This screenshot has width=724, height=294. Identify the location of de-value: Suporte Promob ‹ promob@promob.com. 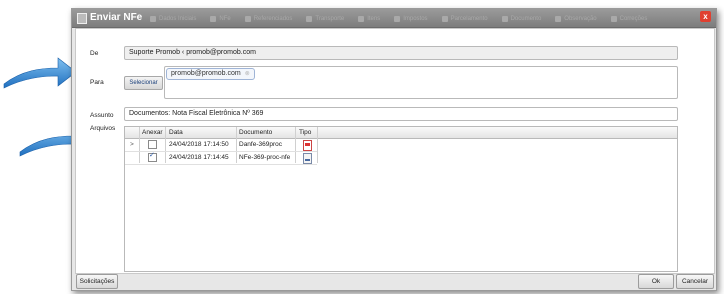
(192, 52).